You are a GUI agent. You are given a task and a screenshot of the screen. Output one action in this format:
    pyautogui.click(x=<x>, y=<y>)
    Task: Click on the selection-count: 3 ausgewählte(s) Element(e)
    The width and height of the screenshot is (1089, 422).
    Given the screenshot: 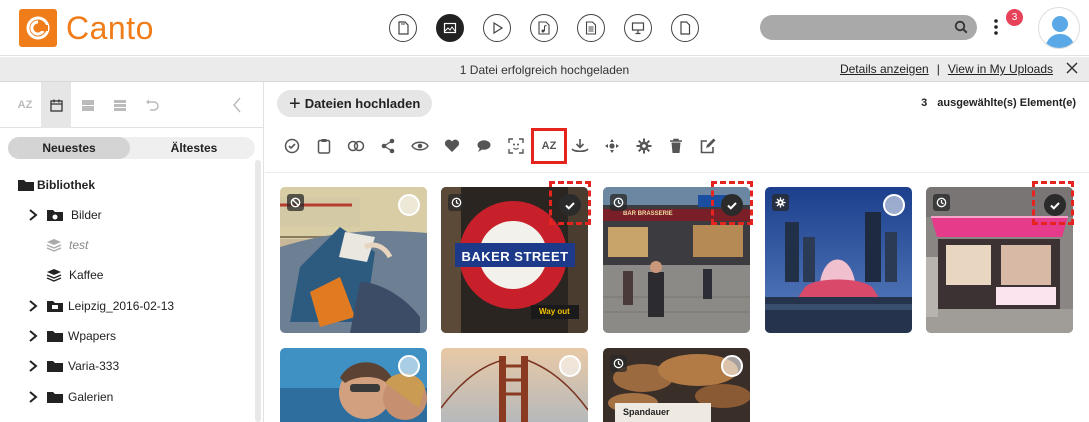 What is the action you would take?
    pyautogui.click(x=998, y=103)
    